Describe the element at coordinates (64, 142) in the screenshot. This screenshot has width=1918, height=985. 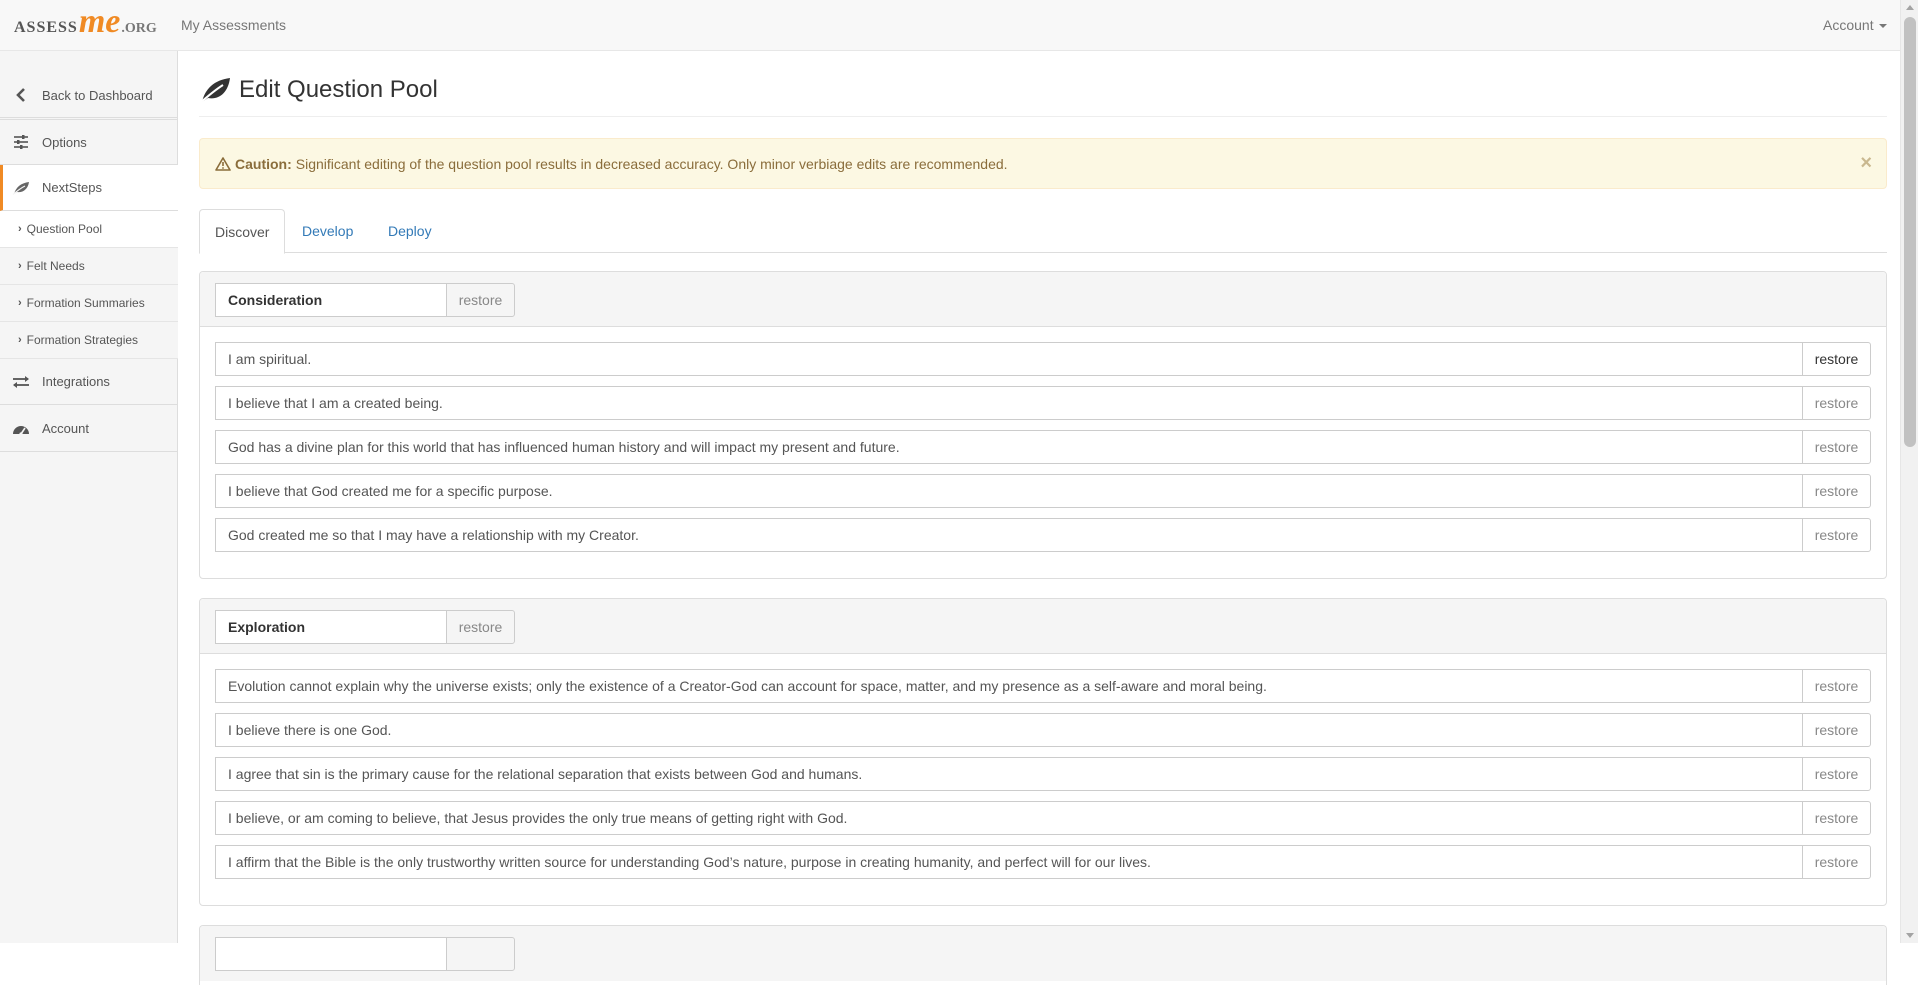
I see `sidebar-item-label: Options` at that location.